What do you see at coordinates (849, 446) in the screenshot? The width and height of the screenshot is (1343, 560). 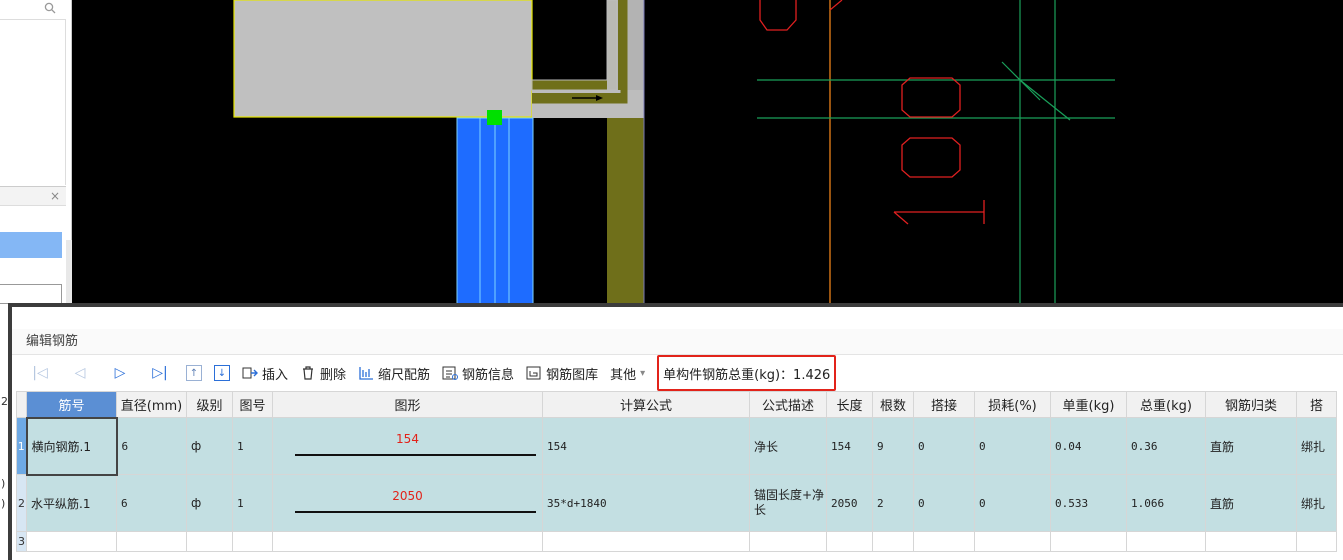 I see `length-cell: 154` at bounding box center [849, 446].